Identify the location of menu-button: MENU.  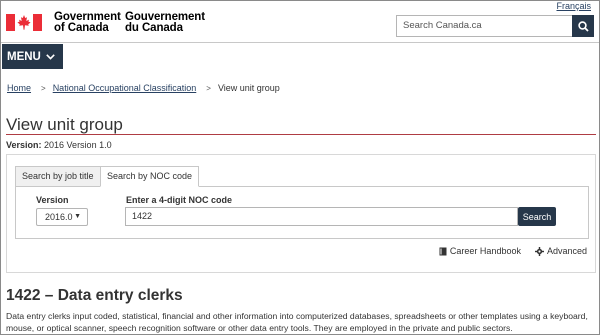
(32, 56).